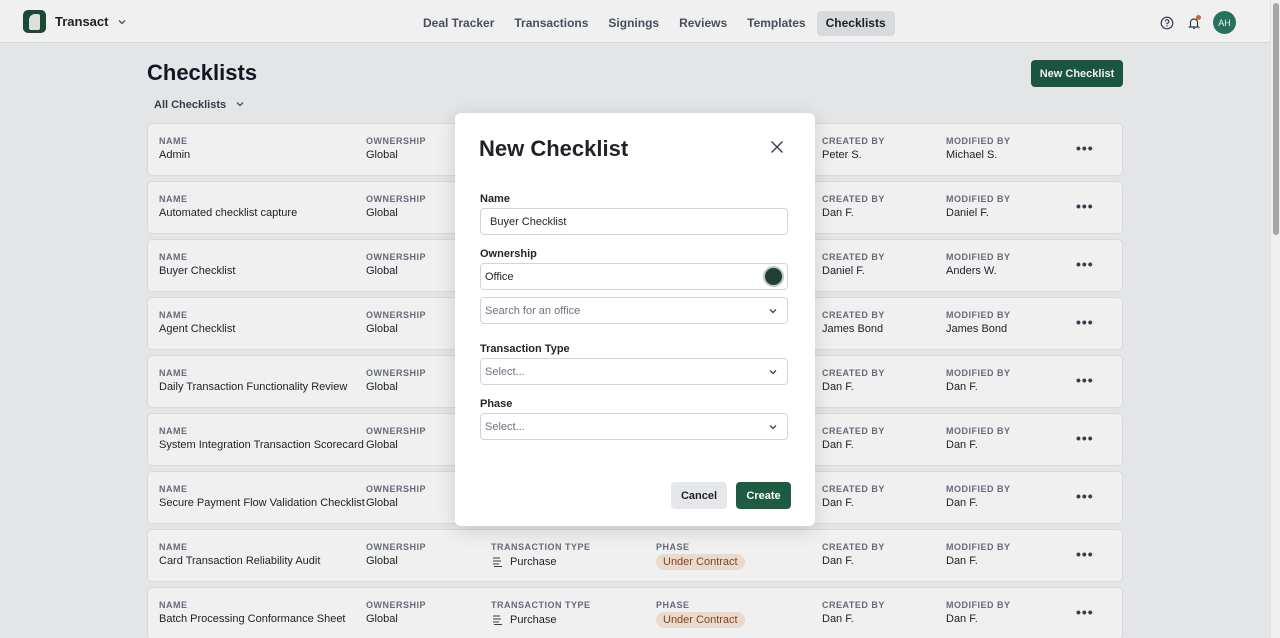 The image size is (1280, 638). Describe the element at coordinates (634, 276) in the screenshot. I see `ownership-field: Office` at that location.